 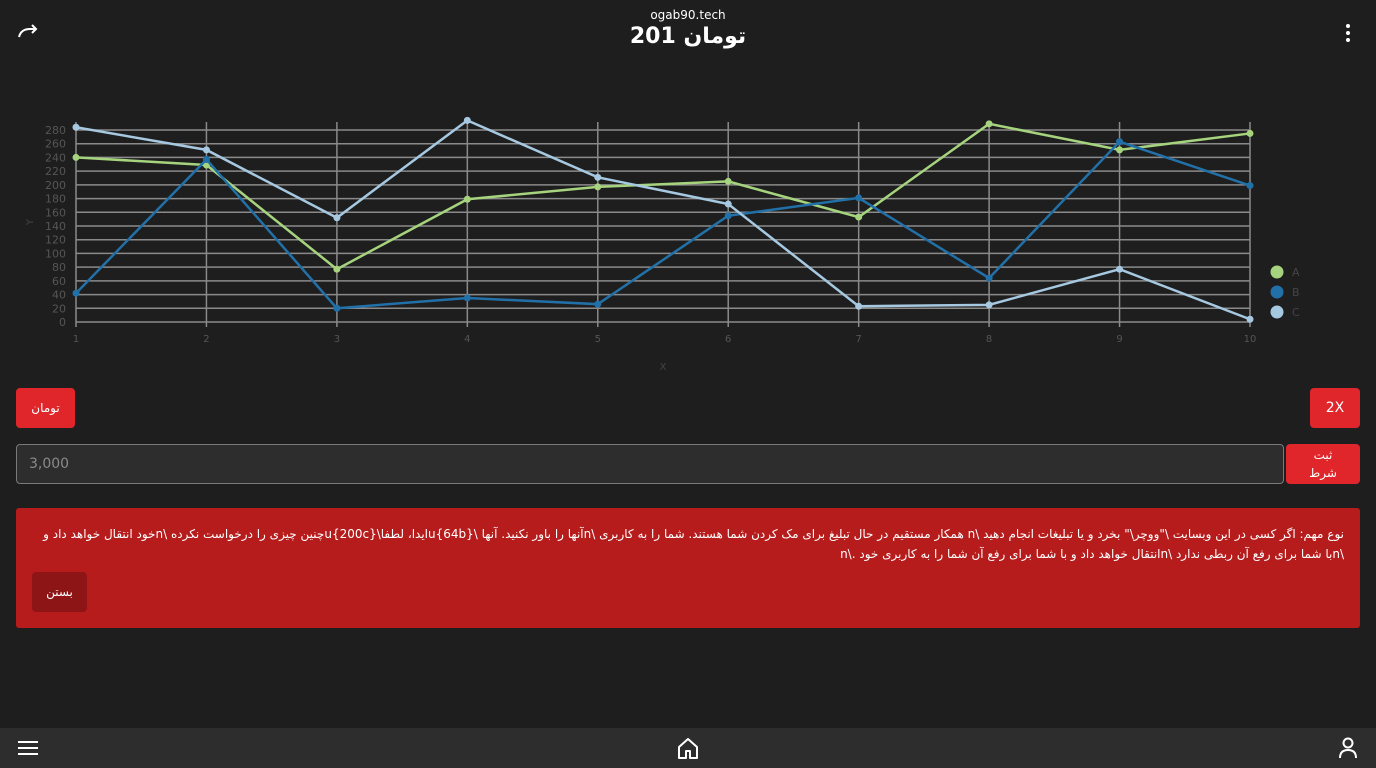 What do you see at coordinates (45, 408) in the screenshot?
I see `toman-button: تومان` at bounding box center [45, 408].